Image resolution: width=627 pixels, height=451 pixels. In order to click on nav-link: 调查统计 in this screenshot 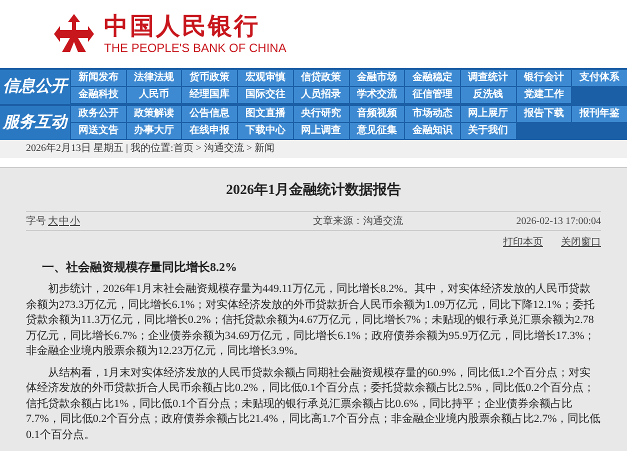, I will do `click(488, 78)`.